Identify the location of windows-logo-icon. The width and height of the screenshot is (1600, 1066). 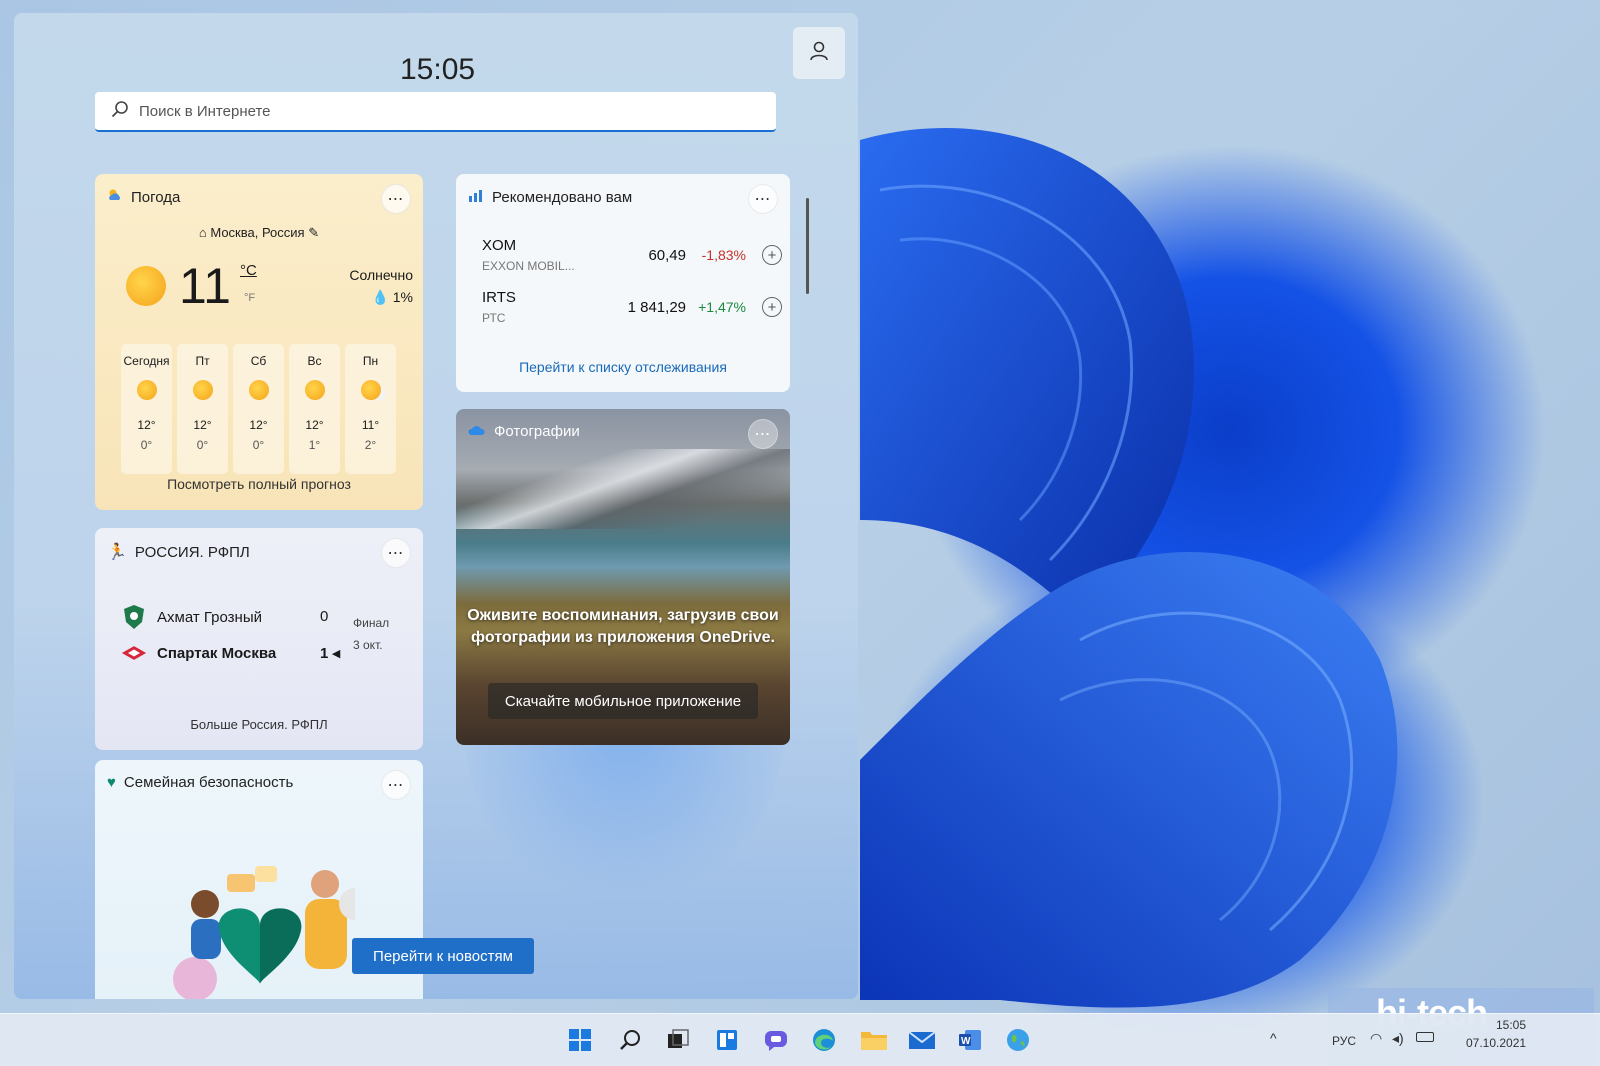
(580, 1040).